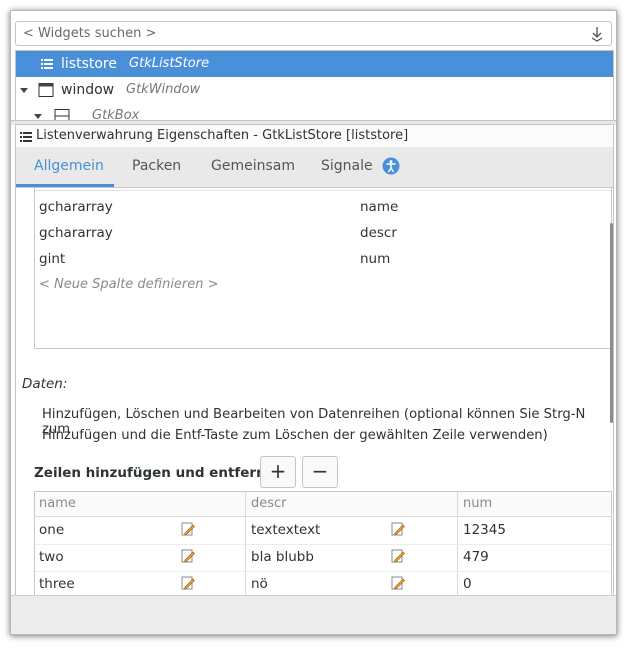  I want to click on widget-tree: liststore GtkListStore window GtkWindow, so click(314, 85).